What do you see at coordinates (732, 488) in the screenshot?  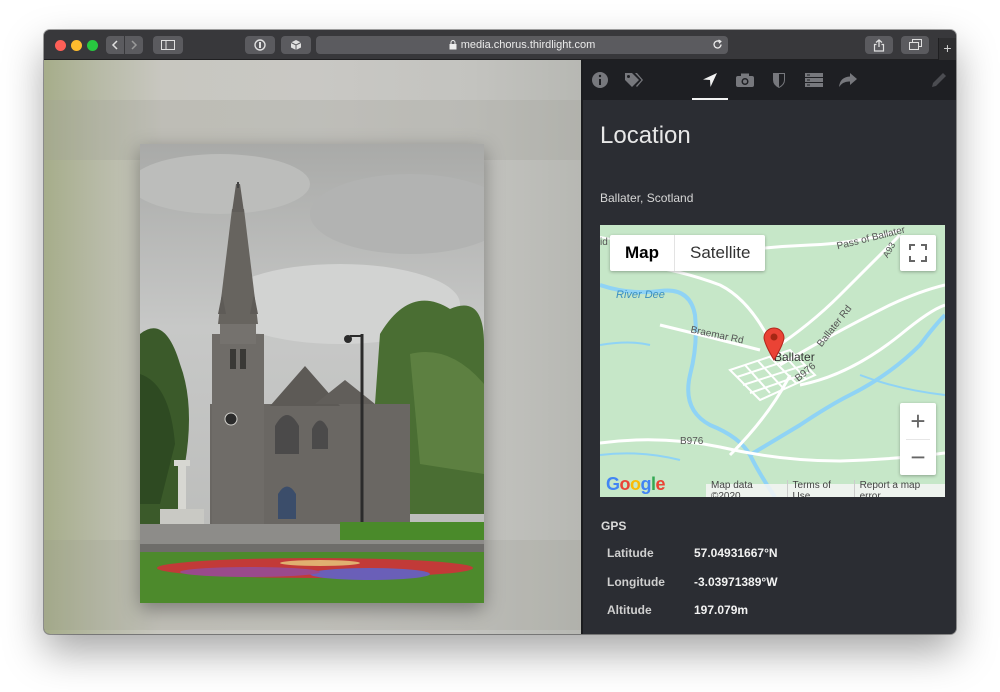 I see `map-data-credit: Map data ©2020` at bounding box center [732, 488].